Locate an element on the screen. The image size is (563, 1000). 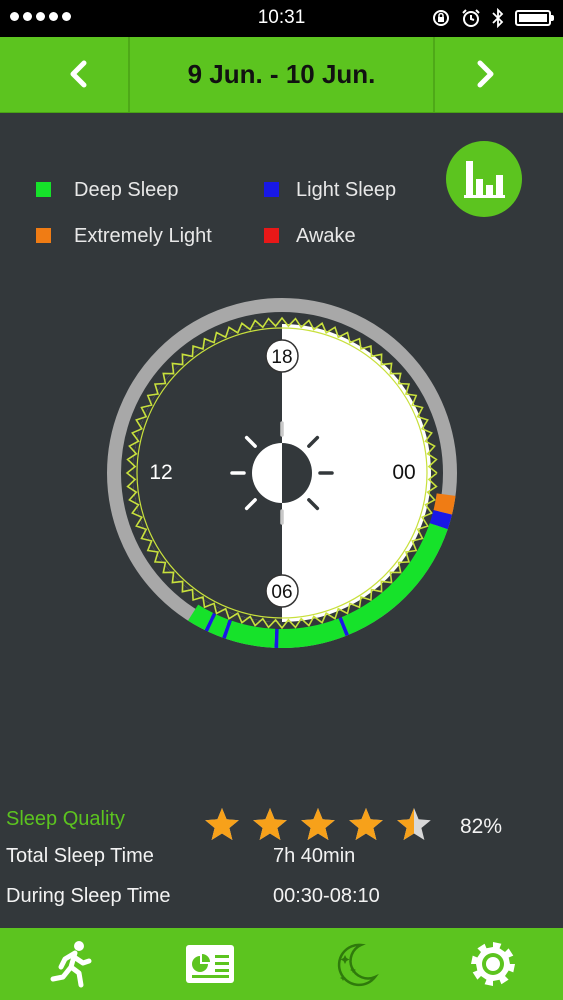
tab-report is located at coordinates (210, 964).